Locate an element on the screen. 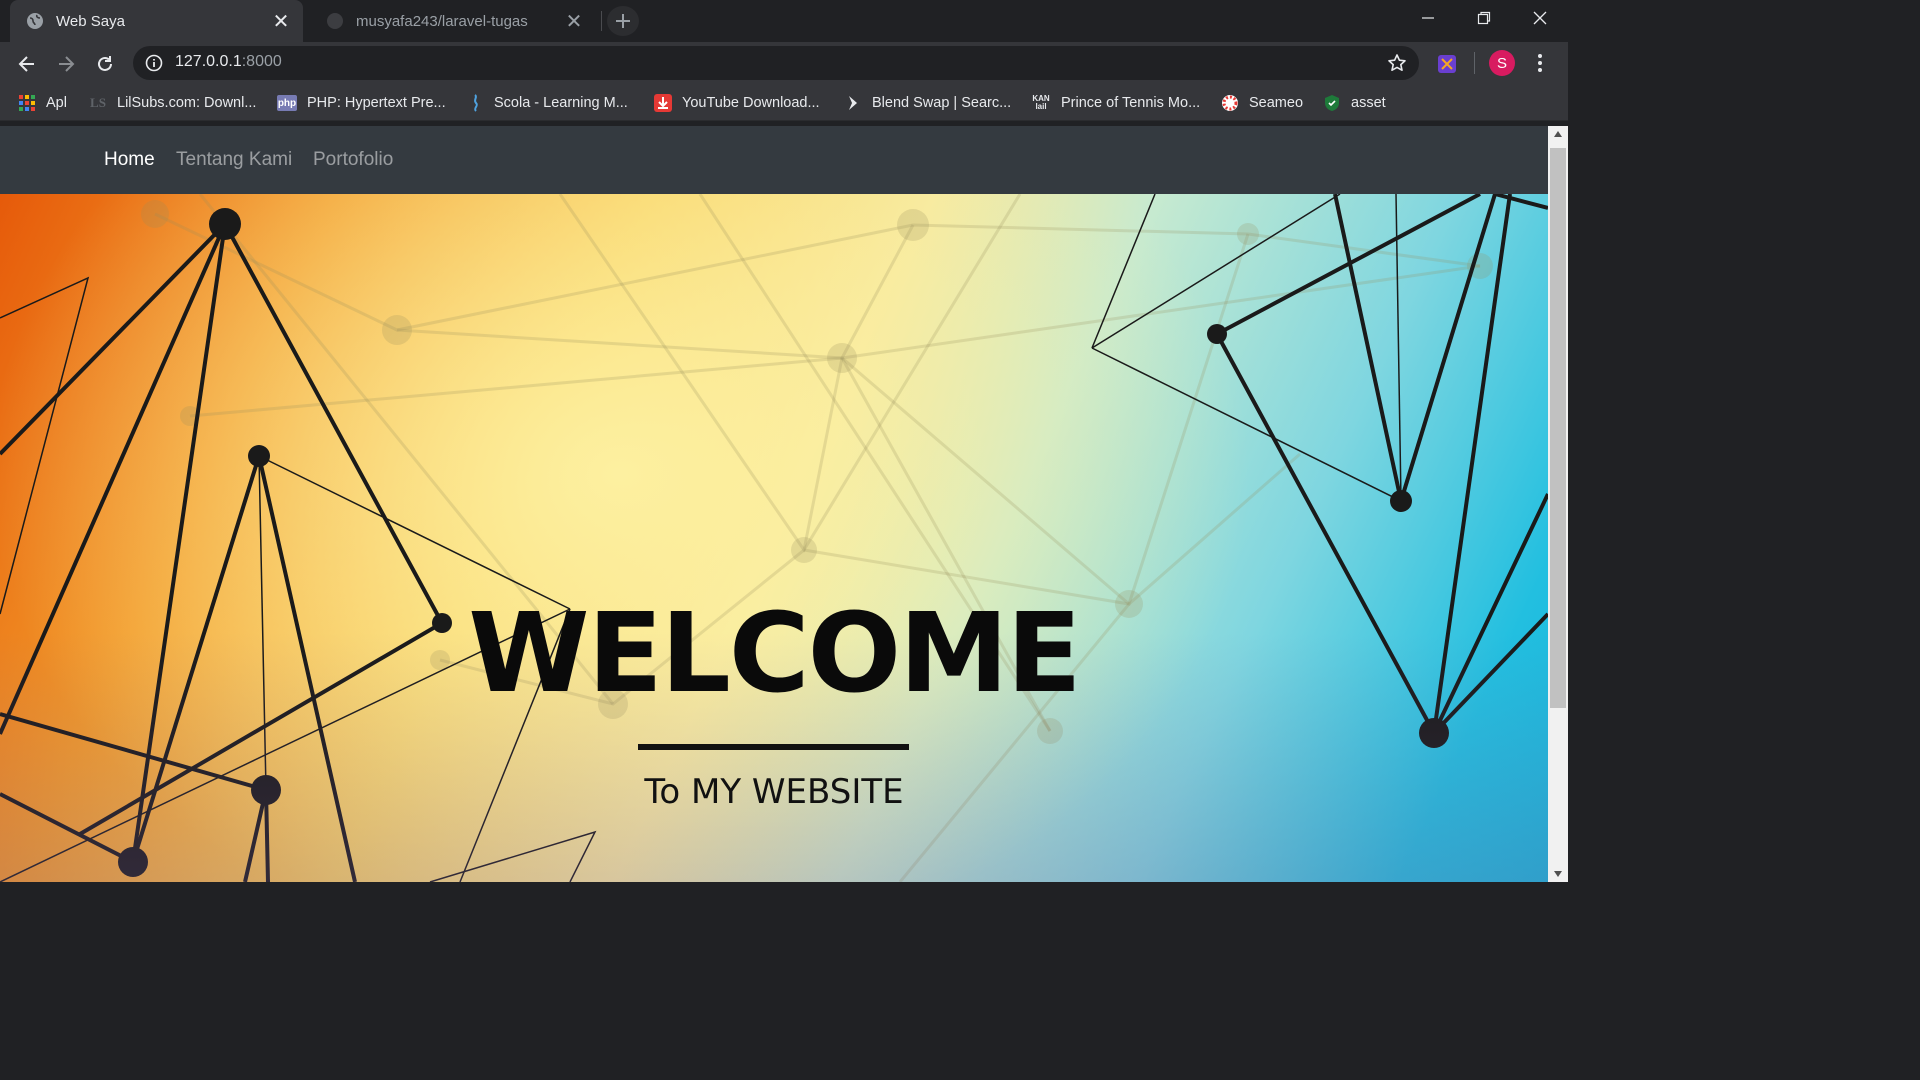 The width and height of the screenshot is (1920, 1080). title-underline is located at coordinates (773, 747).